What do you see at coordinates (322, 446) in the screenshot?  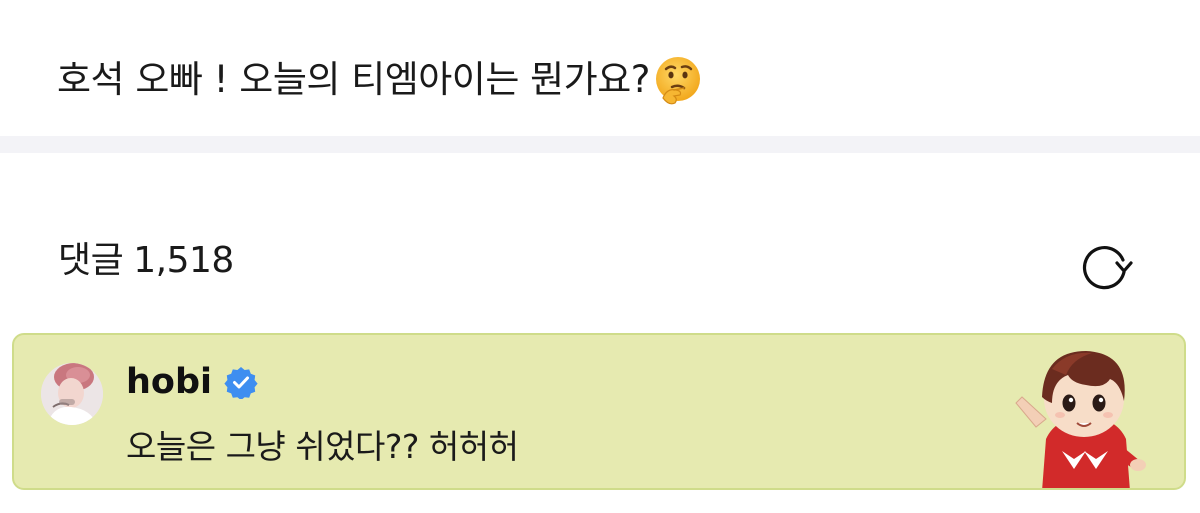 I see `comment-text: 오늘은 그냥 쉬었다?? 허허허` at bounding box center [322, 446].